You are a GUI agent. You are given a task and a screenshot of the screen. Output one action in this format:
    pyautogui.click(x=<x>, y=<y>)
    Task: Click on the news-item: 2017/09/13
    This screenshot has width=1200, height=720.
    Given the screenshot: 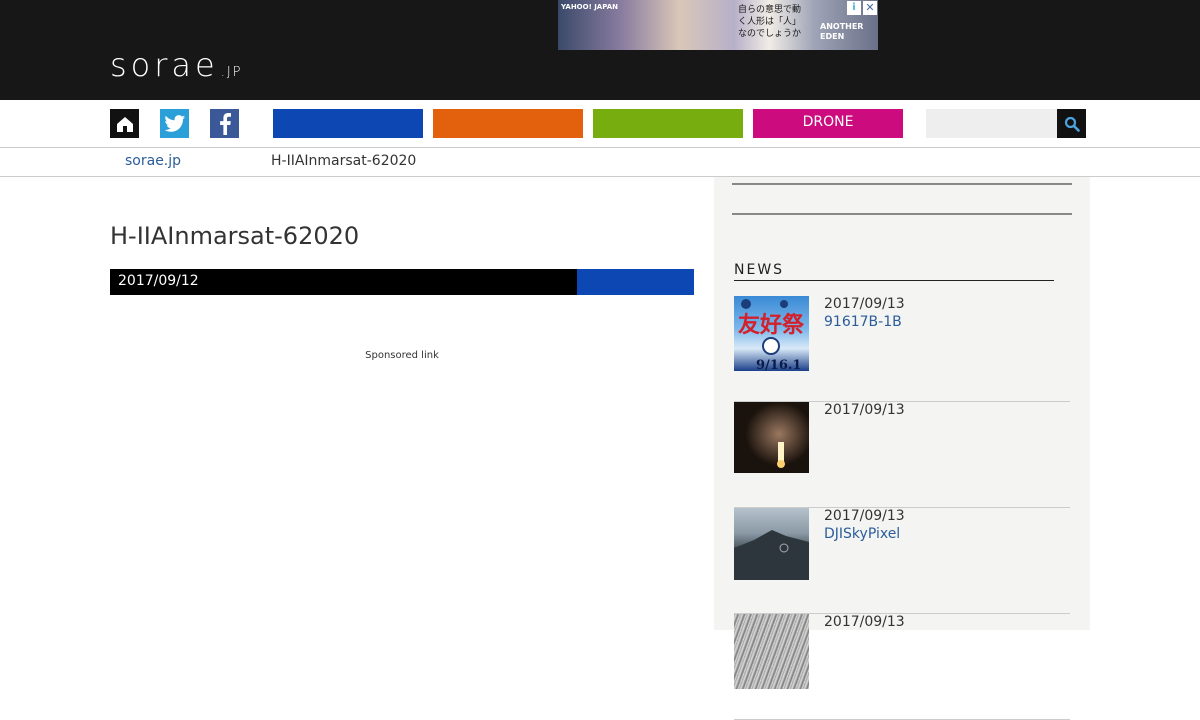 What is the action you would take?
    pyautogui.click(x=902, y=455)
    